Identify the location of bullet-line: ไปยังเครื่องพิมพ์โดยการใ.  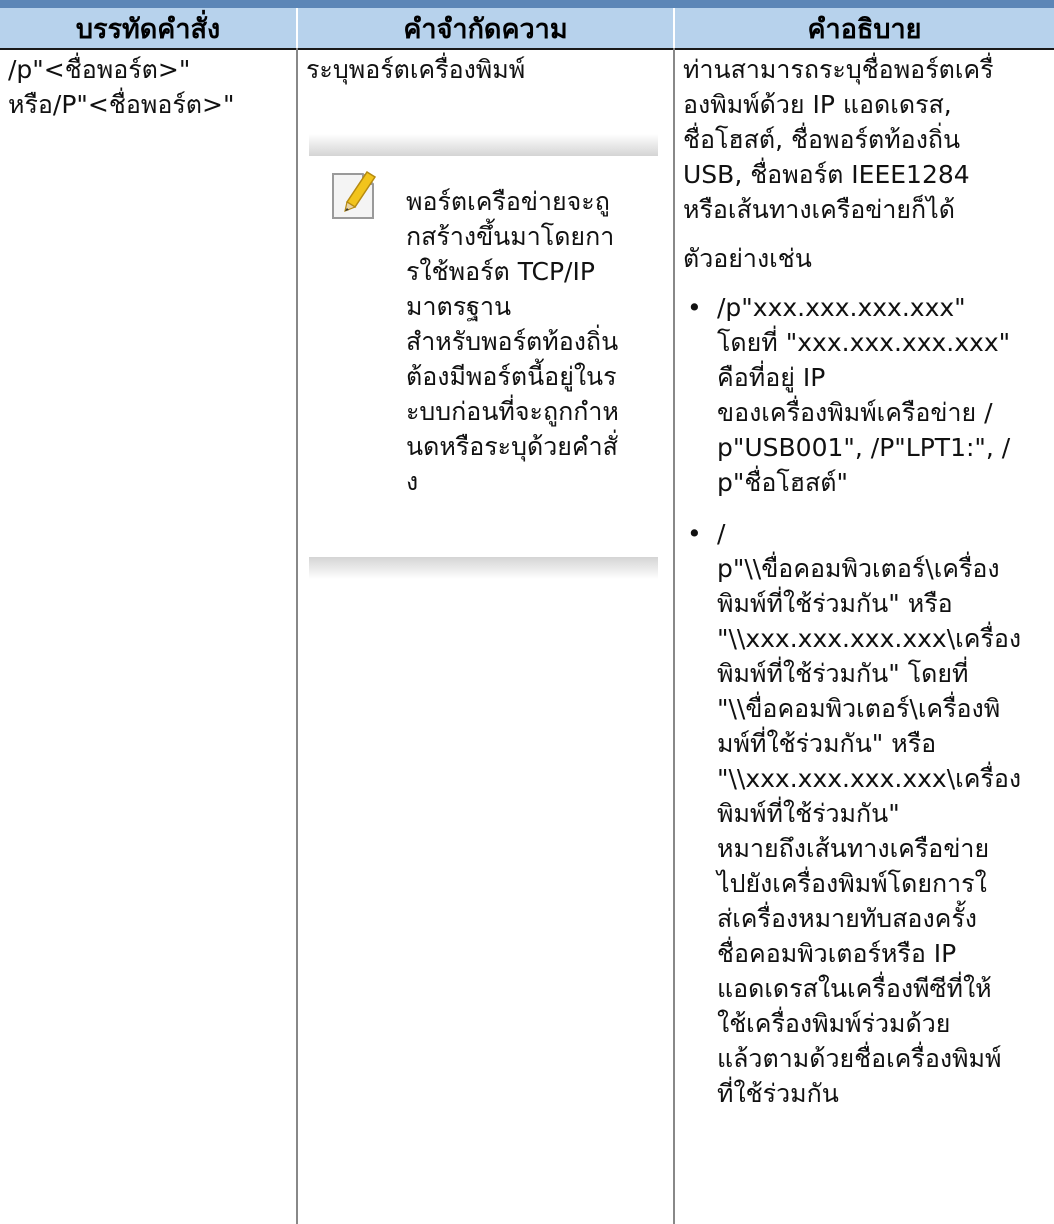
(852, 883).